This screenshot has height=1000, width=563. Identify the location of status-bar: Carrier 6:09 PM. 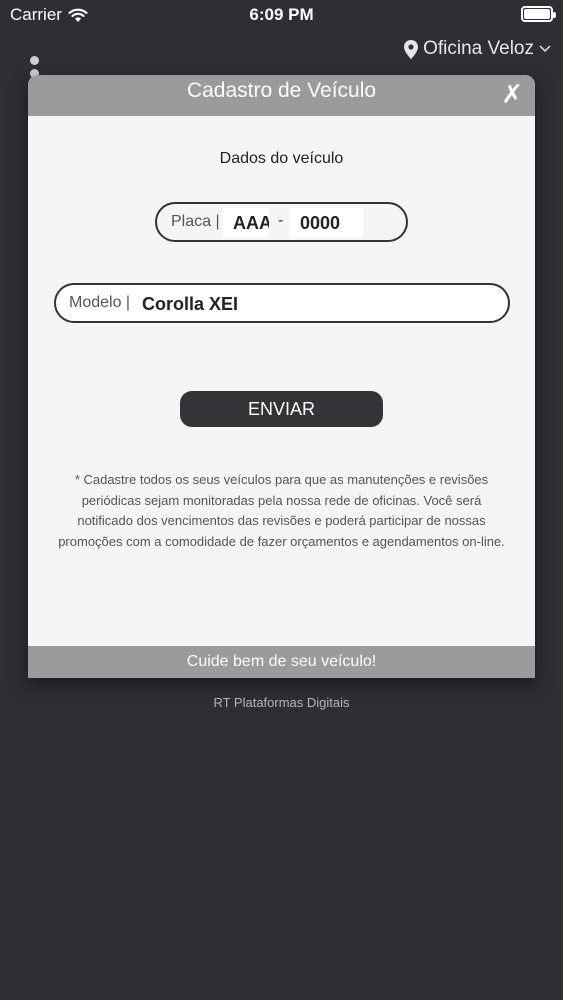
(281, 15).